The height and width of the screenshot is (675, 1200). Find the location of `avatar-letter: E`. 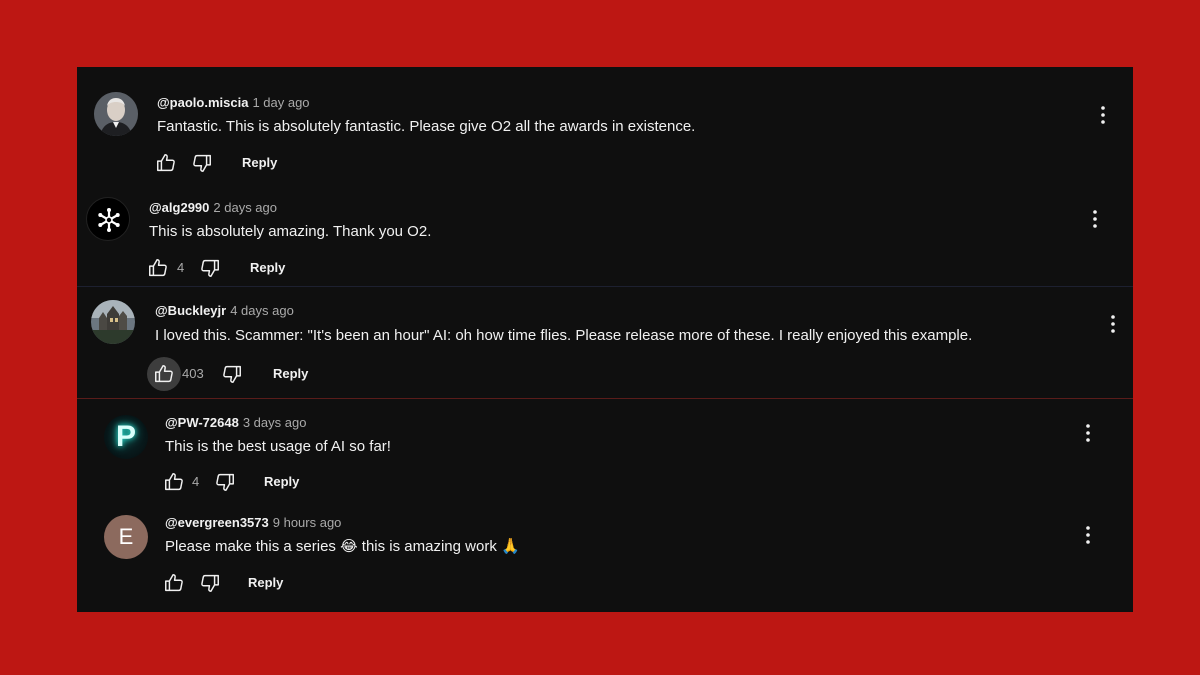

avatar-letter: E is located at coordinates (126, 536).